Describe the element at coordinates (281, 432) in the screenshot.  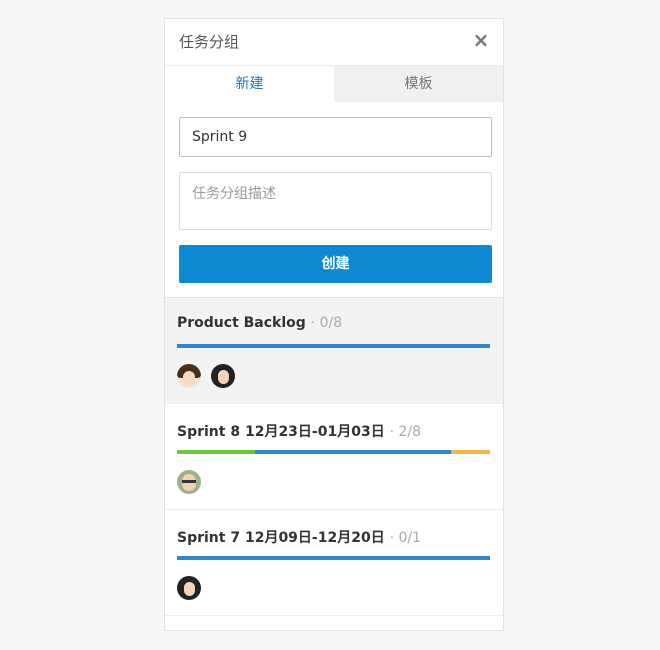
I see `group-name: Sprint 8 12月23日-01月03日` at that location.